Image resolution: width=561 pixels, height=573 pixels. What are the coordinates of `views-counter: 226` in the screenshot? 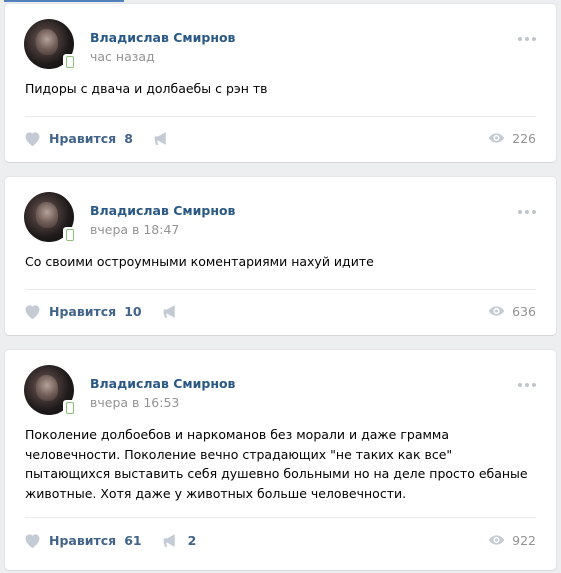 It's located at (512, 138).